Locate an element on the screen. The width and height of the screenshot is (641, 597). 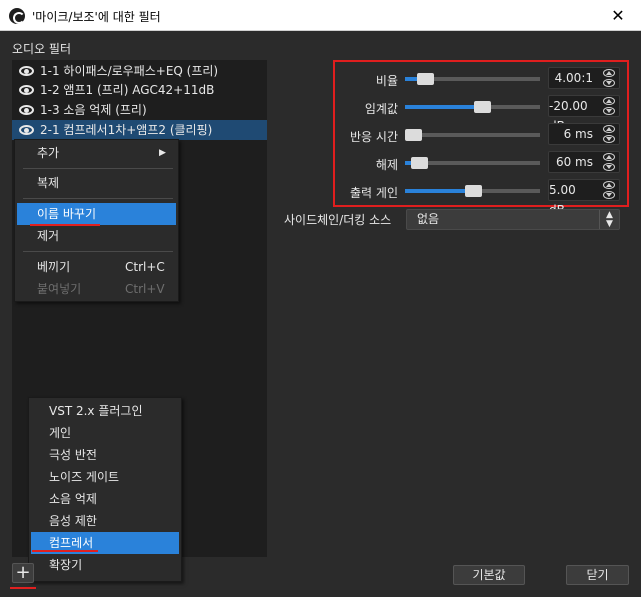
window-title: '마이크/보조'에 대한 필터 is located at coordinates (96, 17).